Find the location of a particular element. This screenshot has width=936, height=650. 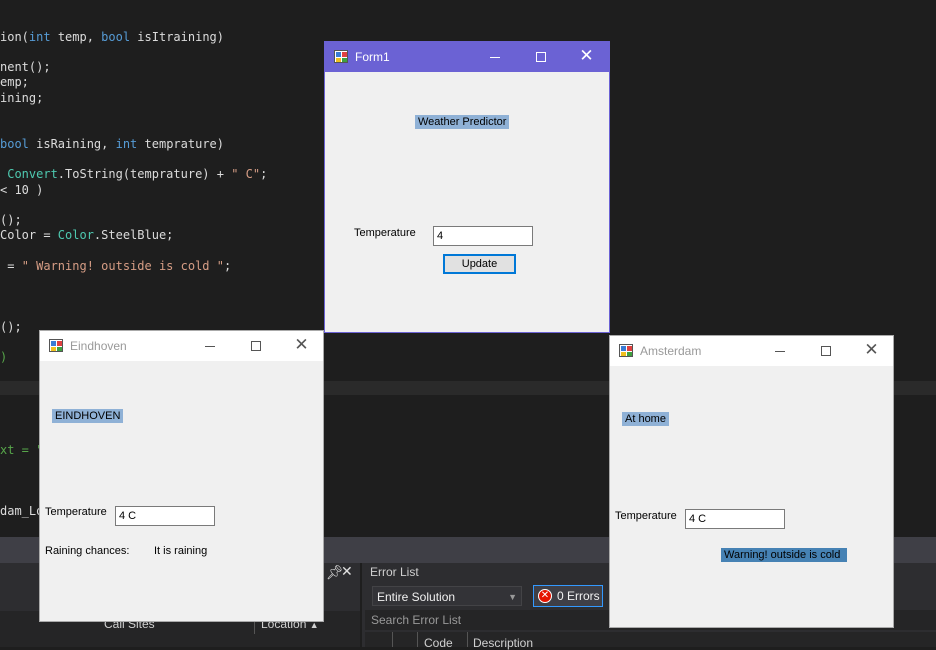

raining-status-label: It is raining is located at coordinates (181, 551).